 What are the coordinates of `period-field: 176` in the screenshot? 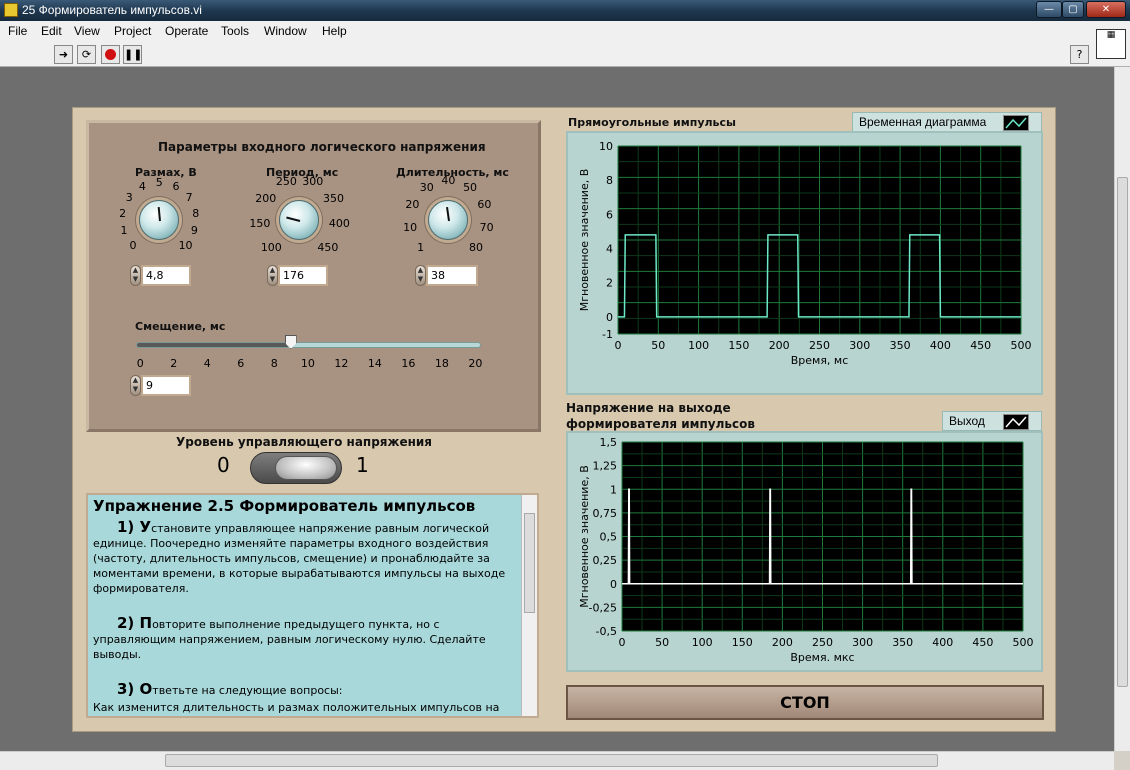 It's located at (303, 275).